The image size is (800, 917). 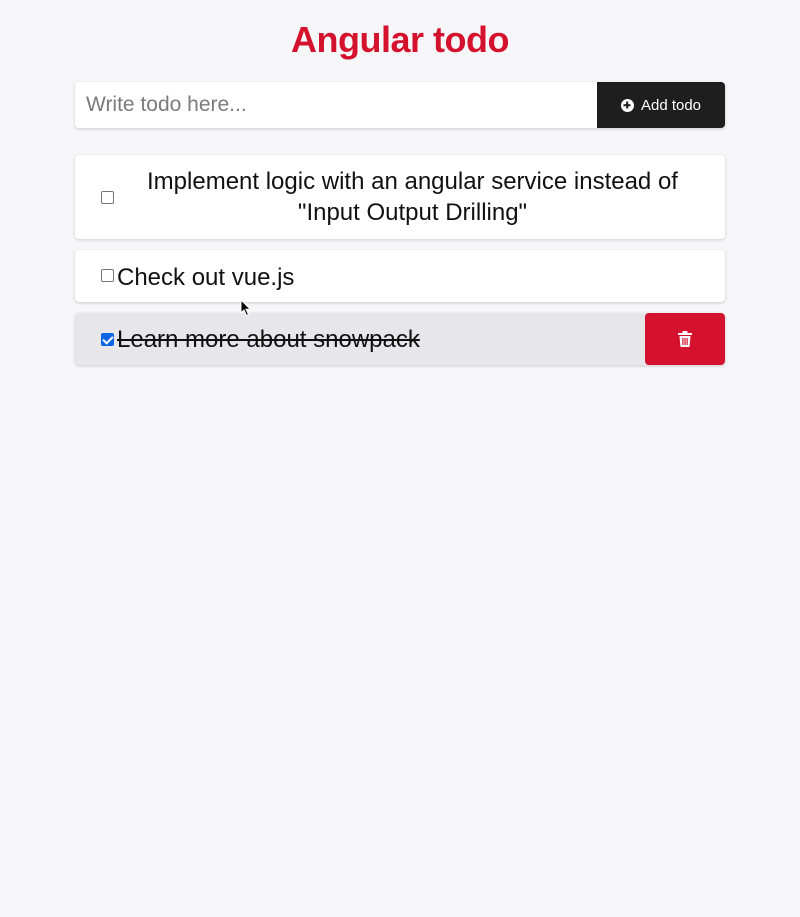 I want to click on todo-item: Check out vue.js, so click(x=400, y=276).